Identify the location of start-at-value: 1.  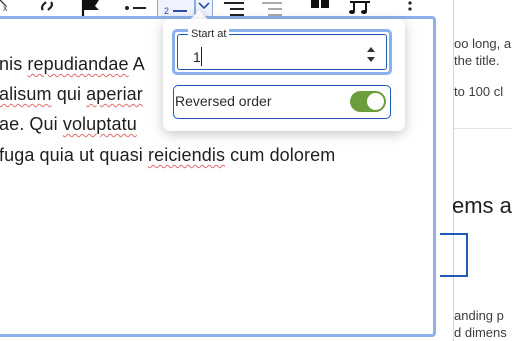
(197, 57).